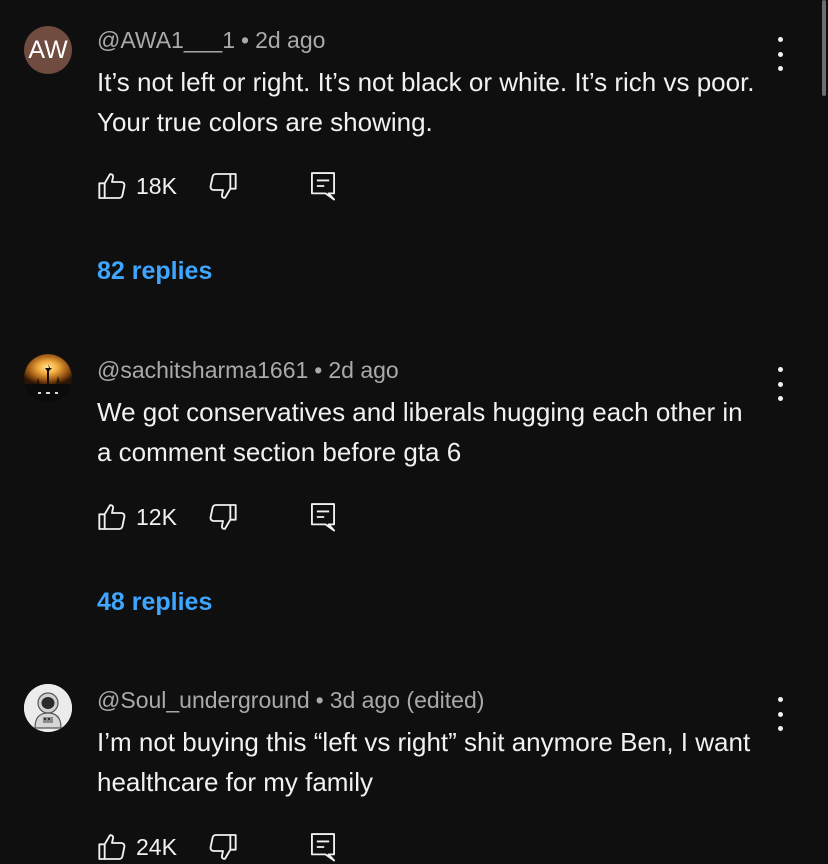 This screenshot has width=828, height=864. Describe the element at coordinates (156, 846) in the screenshot. I see `like-count: 24K` at that location.